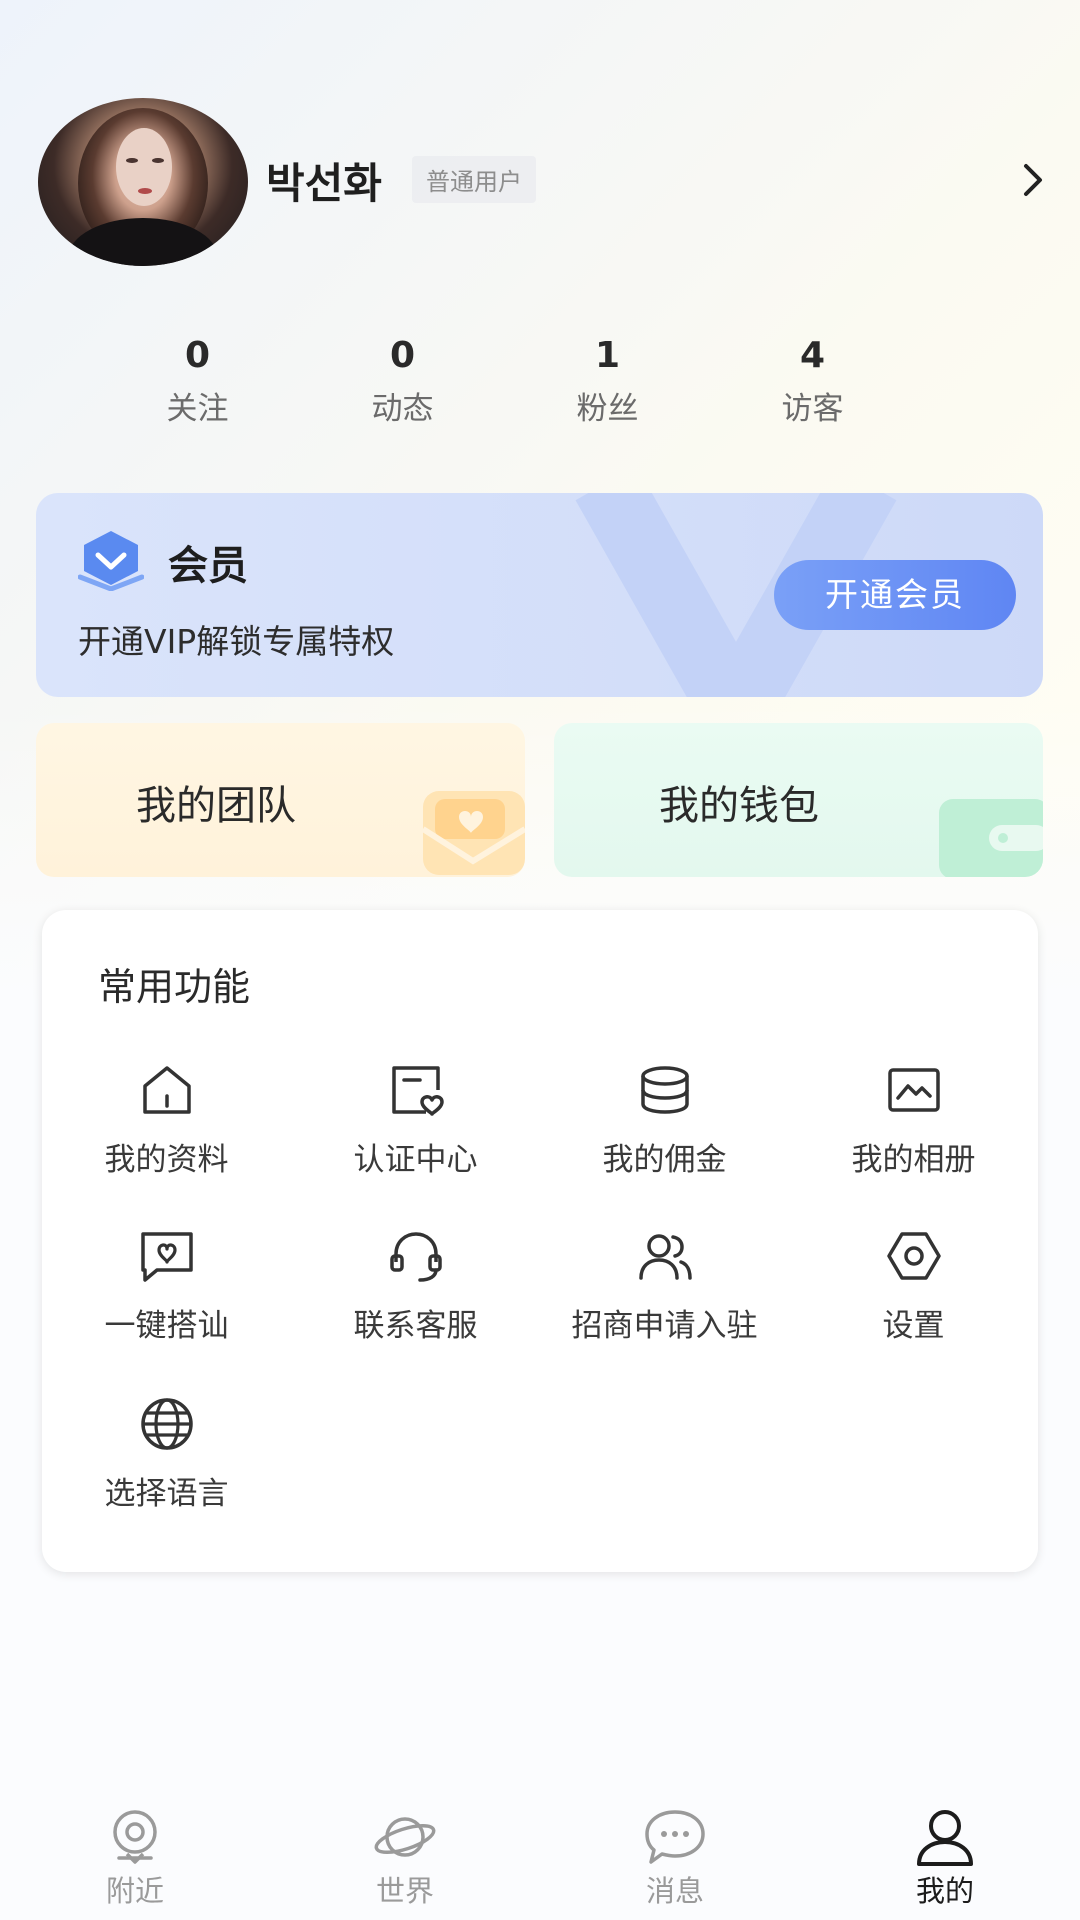 This screenshot has width=1080, height=1920. I want to click on open-vip-button: 开通会员, so click(895, 595).